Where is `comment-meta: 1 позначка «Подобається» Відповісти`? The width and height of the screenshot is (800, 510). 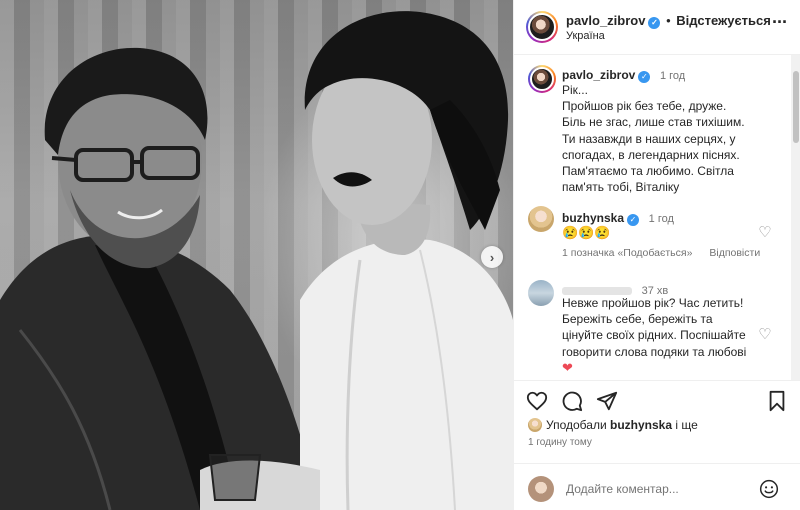
comment-meta: 1 позначка «Подобається» Відповісти is located at coordinates (668, 253).